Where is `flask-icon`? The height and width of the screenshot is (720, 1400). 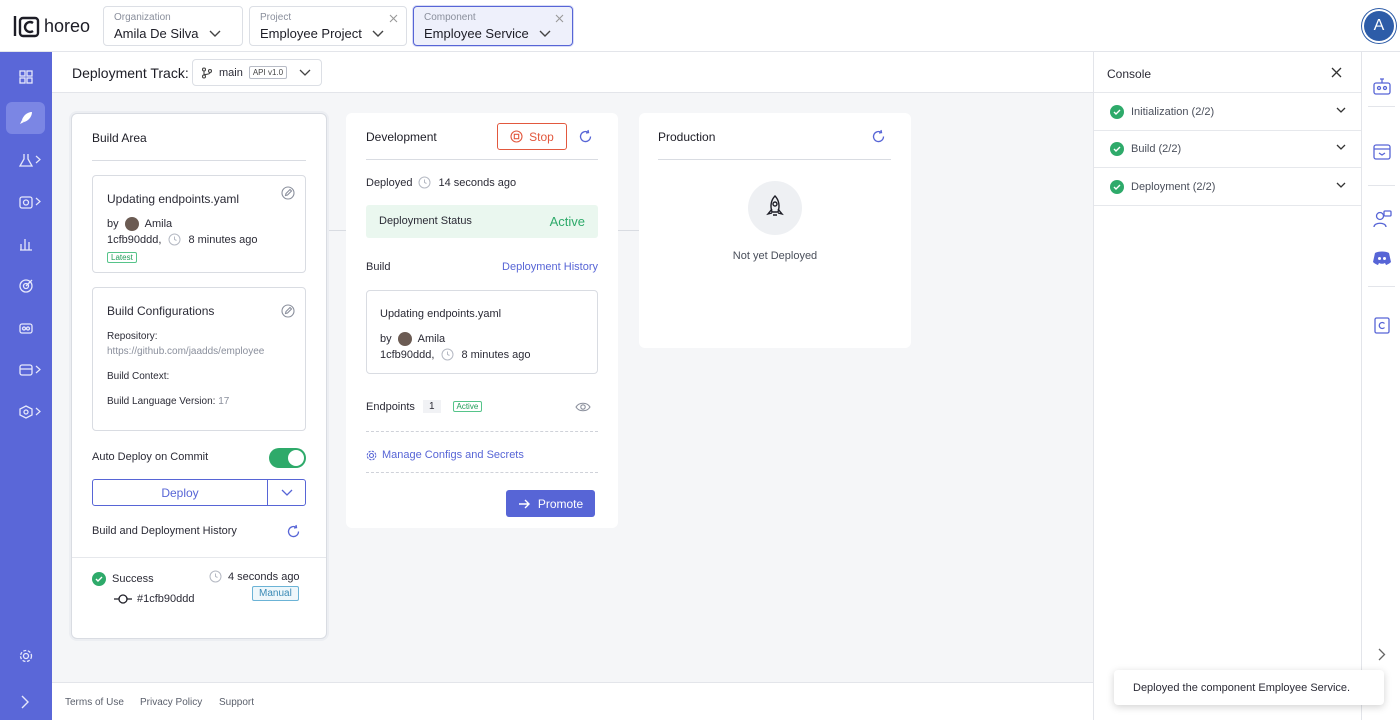
flask-icon is located at coordinates (25, 160).